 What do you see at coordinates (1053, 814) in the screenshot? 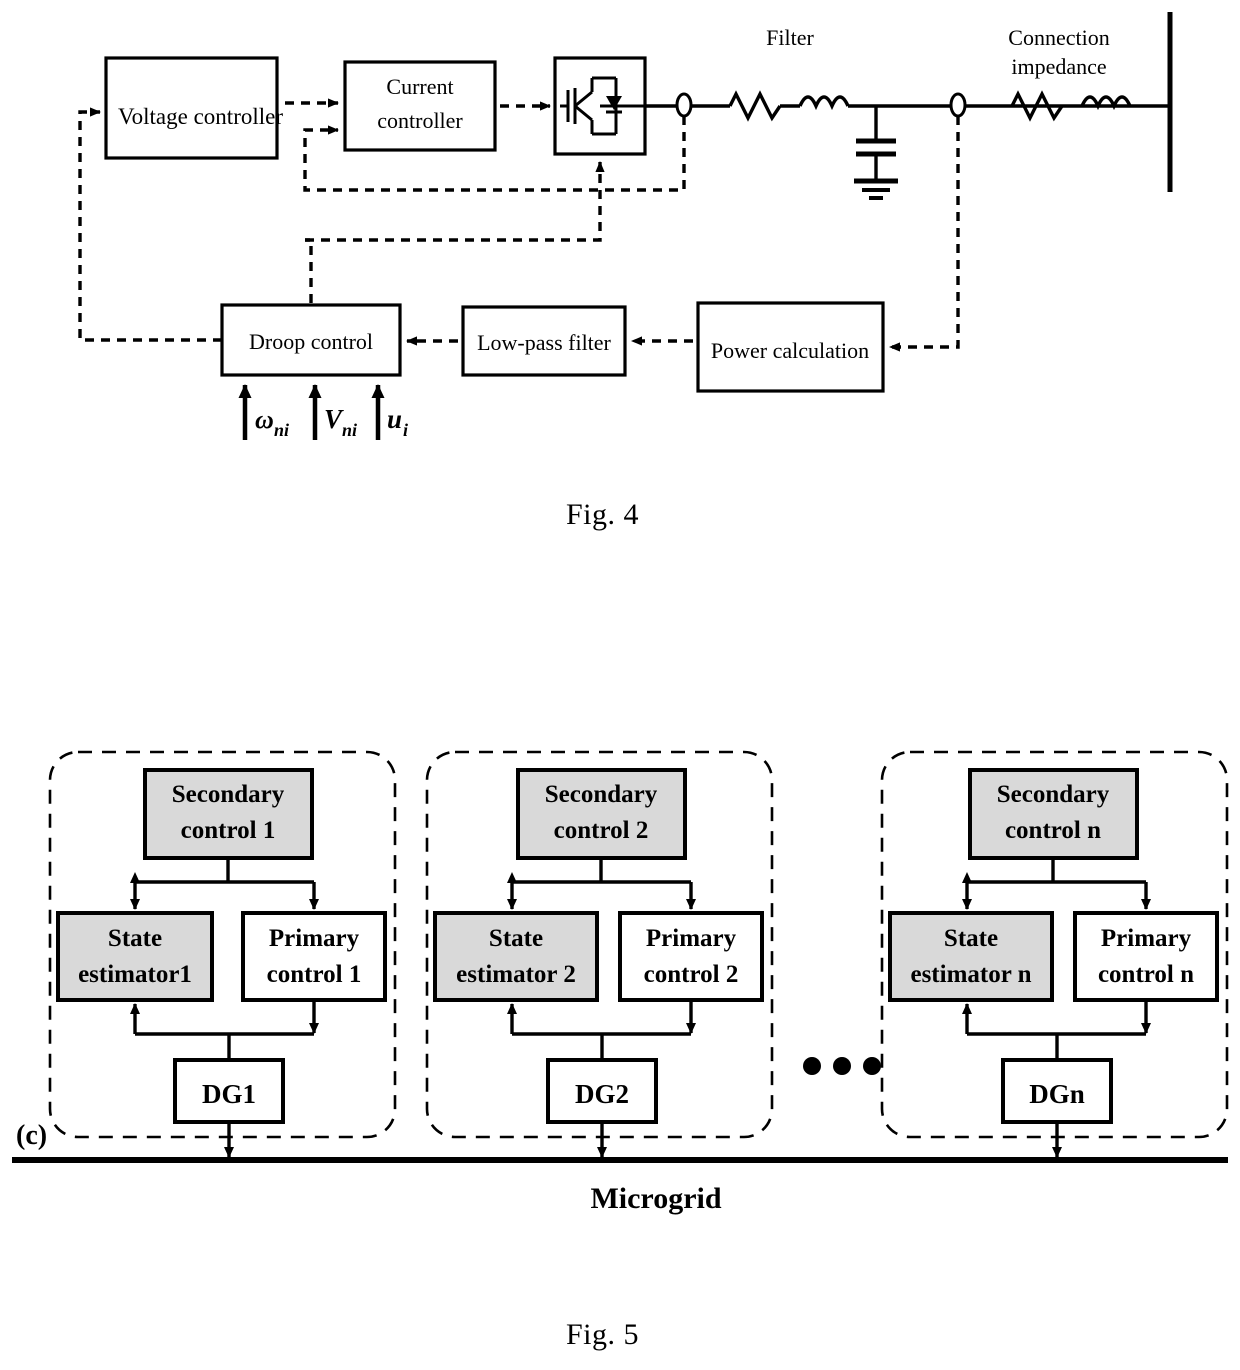
I see `group-n-secondary-control: Secondary control n` at bounding box center [1053, 814].